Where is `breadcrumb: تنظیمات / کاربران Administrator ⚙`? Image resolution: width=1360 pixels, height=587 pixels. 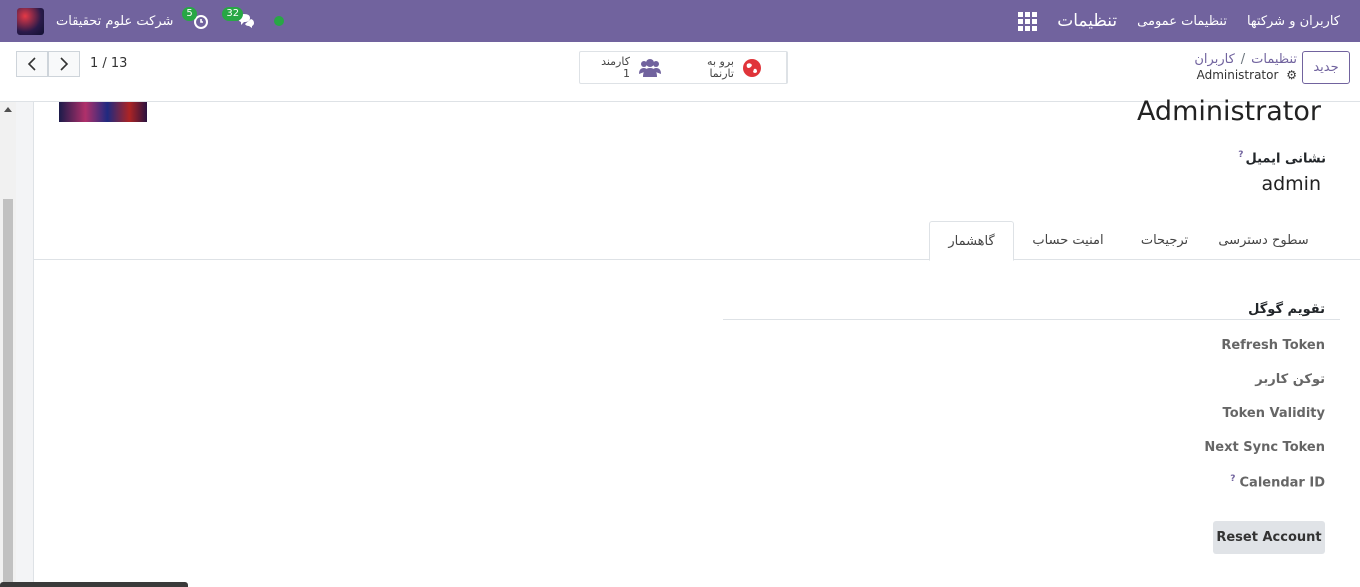 breadcrumb: تنظیمات / کاربران Administrator ⚙ is located at coordinates (1245, 67).